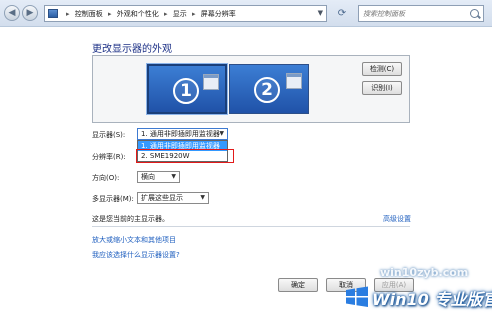 The width and height of the screenshot is (492, 316). I want to click on primary-display-status: 这是您当前的主显示器。, so click(130, 219).